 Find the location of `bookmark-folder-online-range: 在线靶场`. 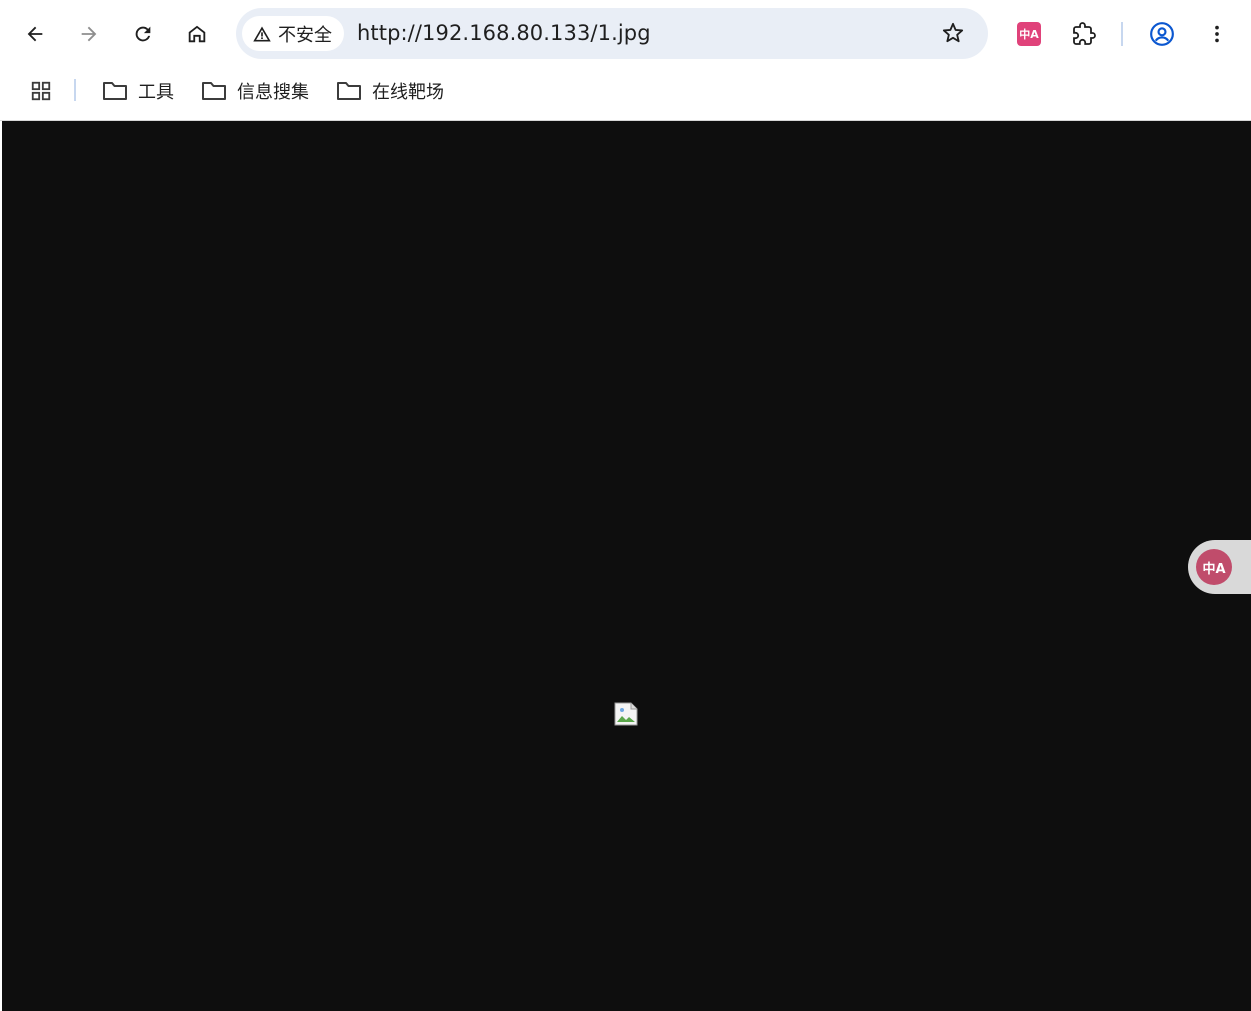

bookmark-folder-online-range: 在线靶场 is located at coordinates (390, 91).